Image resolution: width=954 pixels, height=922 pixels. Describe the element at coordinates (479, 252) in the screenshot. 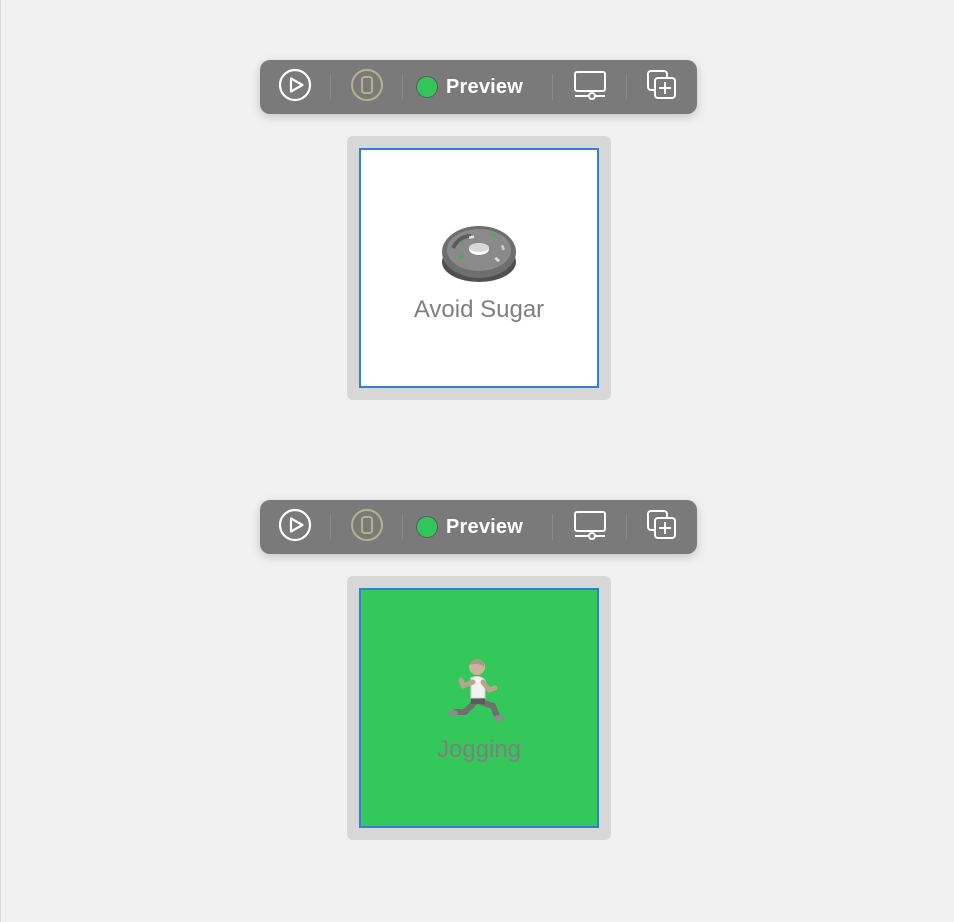

I see `doughnut-icon` at that location.